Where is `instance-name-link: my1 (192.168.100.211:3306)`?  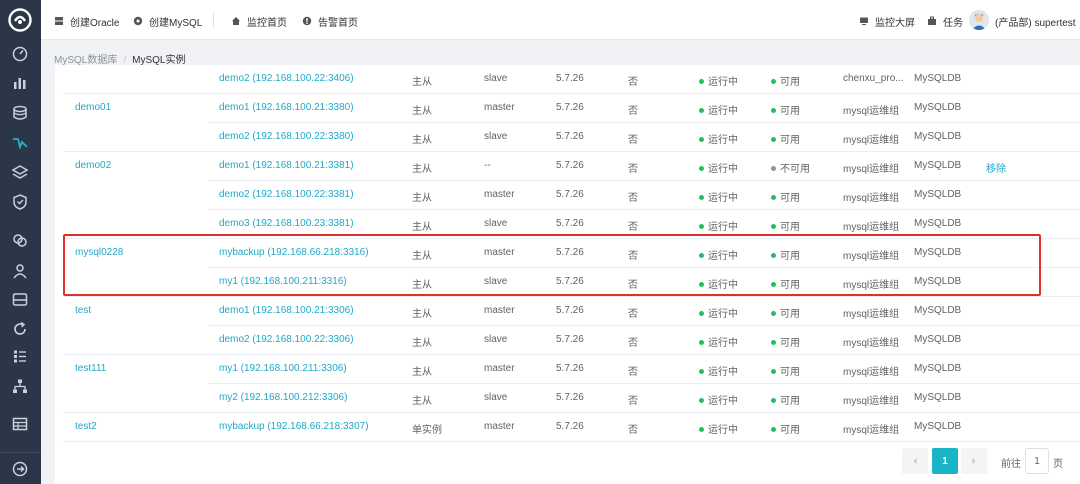 instance-name-link: my1 (192.168.100.211:3306) is located at coordinates (283, 368).